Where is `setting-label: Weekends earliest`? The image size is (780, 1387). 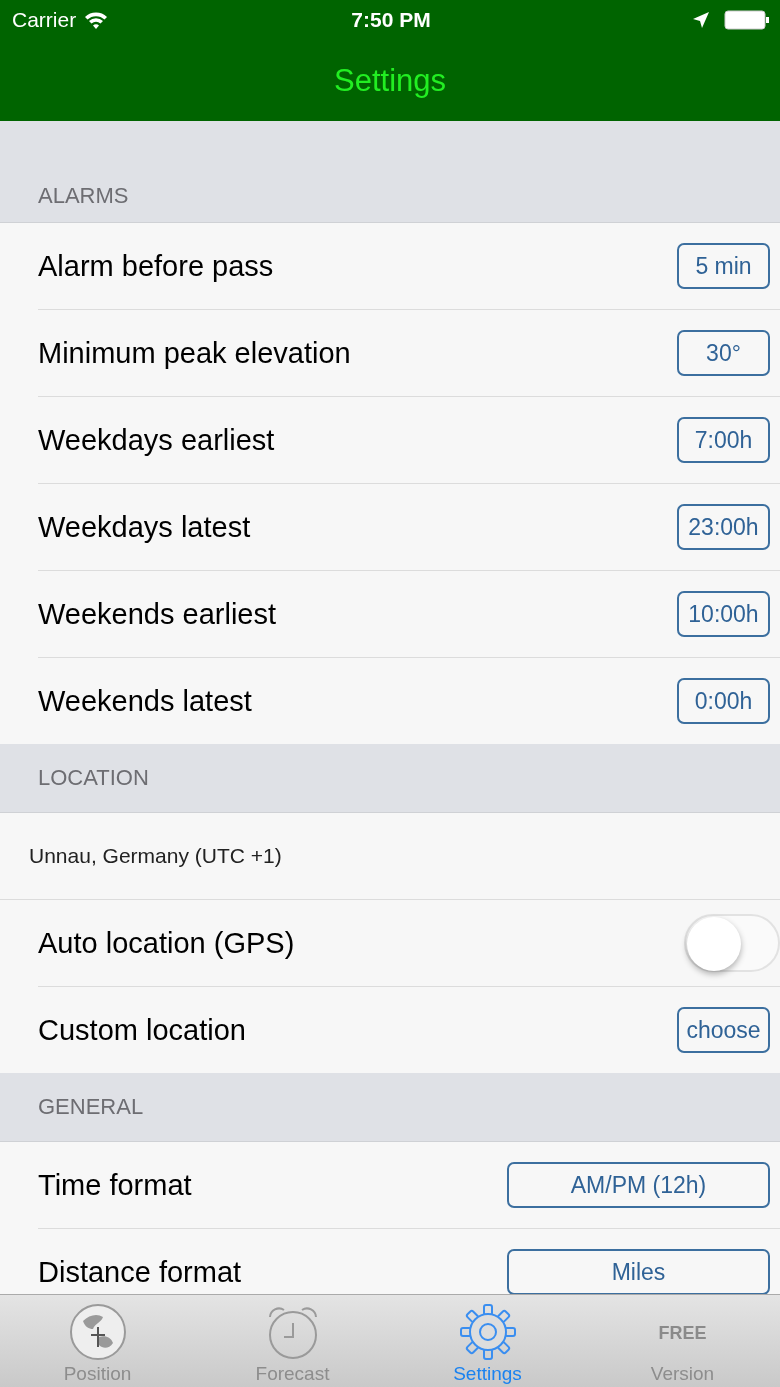
setting-label: Weekends earliest is located at coordinates (157, 614).